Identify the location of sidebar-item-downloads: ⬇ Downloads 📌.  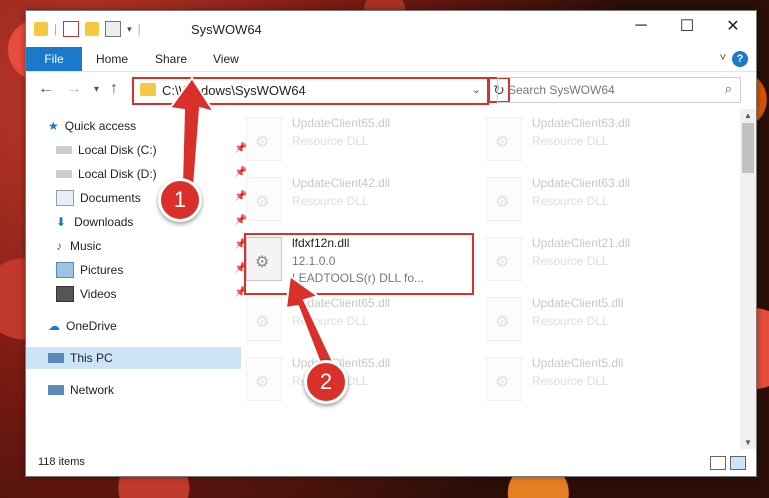
(137, 222).